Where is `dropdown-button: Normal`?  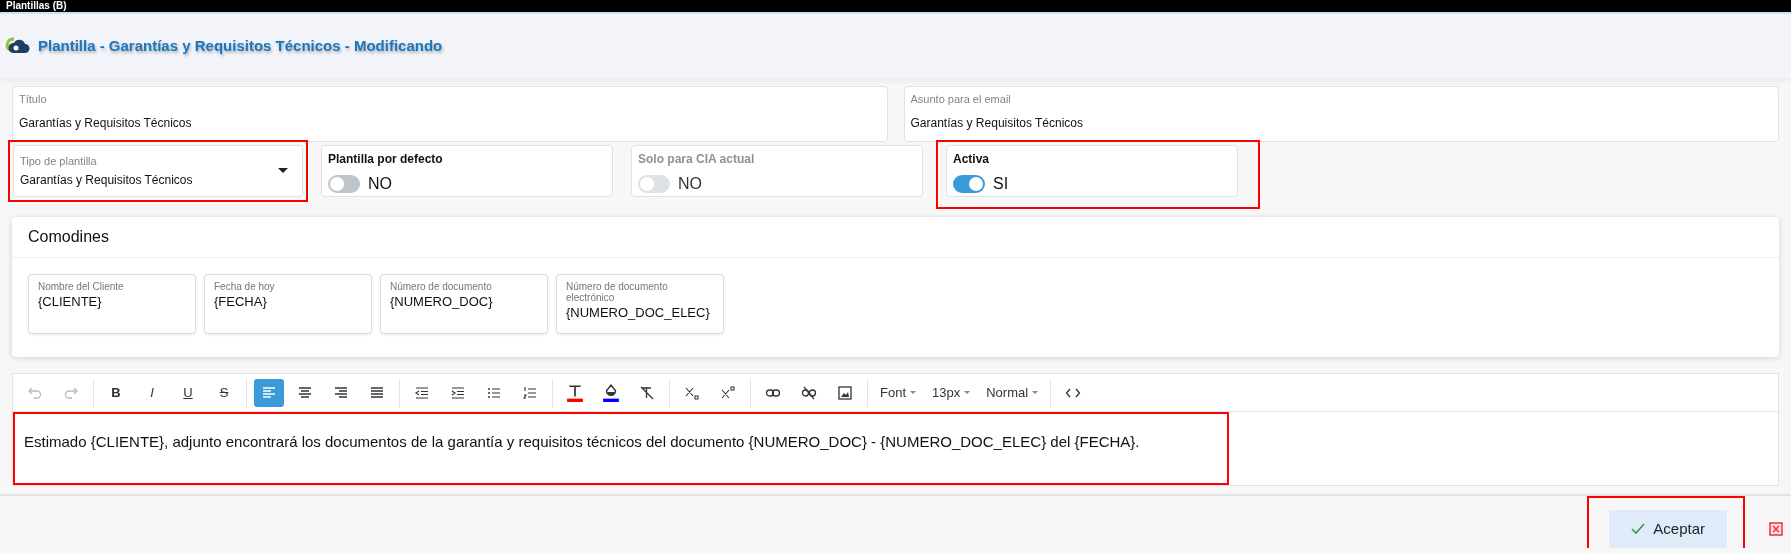 dropdown-button: Normal is located at coordinates (1012, 392).